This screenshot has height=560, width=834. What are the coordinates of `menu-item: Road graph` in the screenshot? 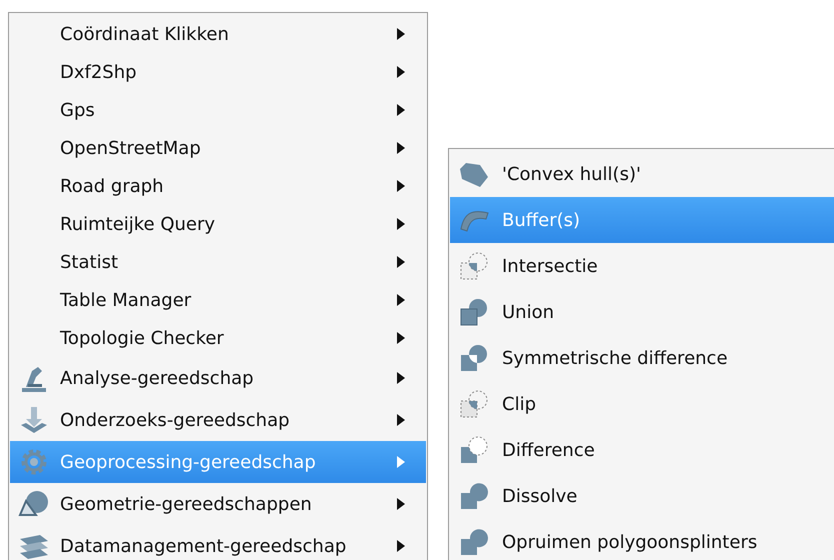 It's located at (218, 186).